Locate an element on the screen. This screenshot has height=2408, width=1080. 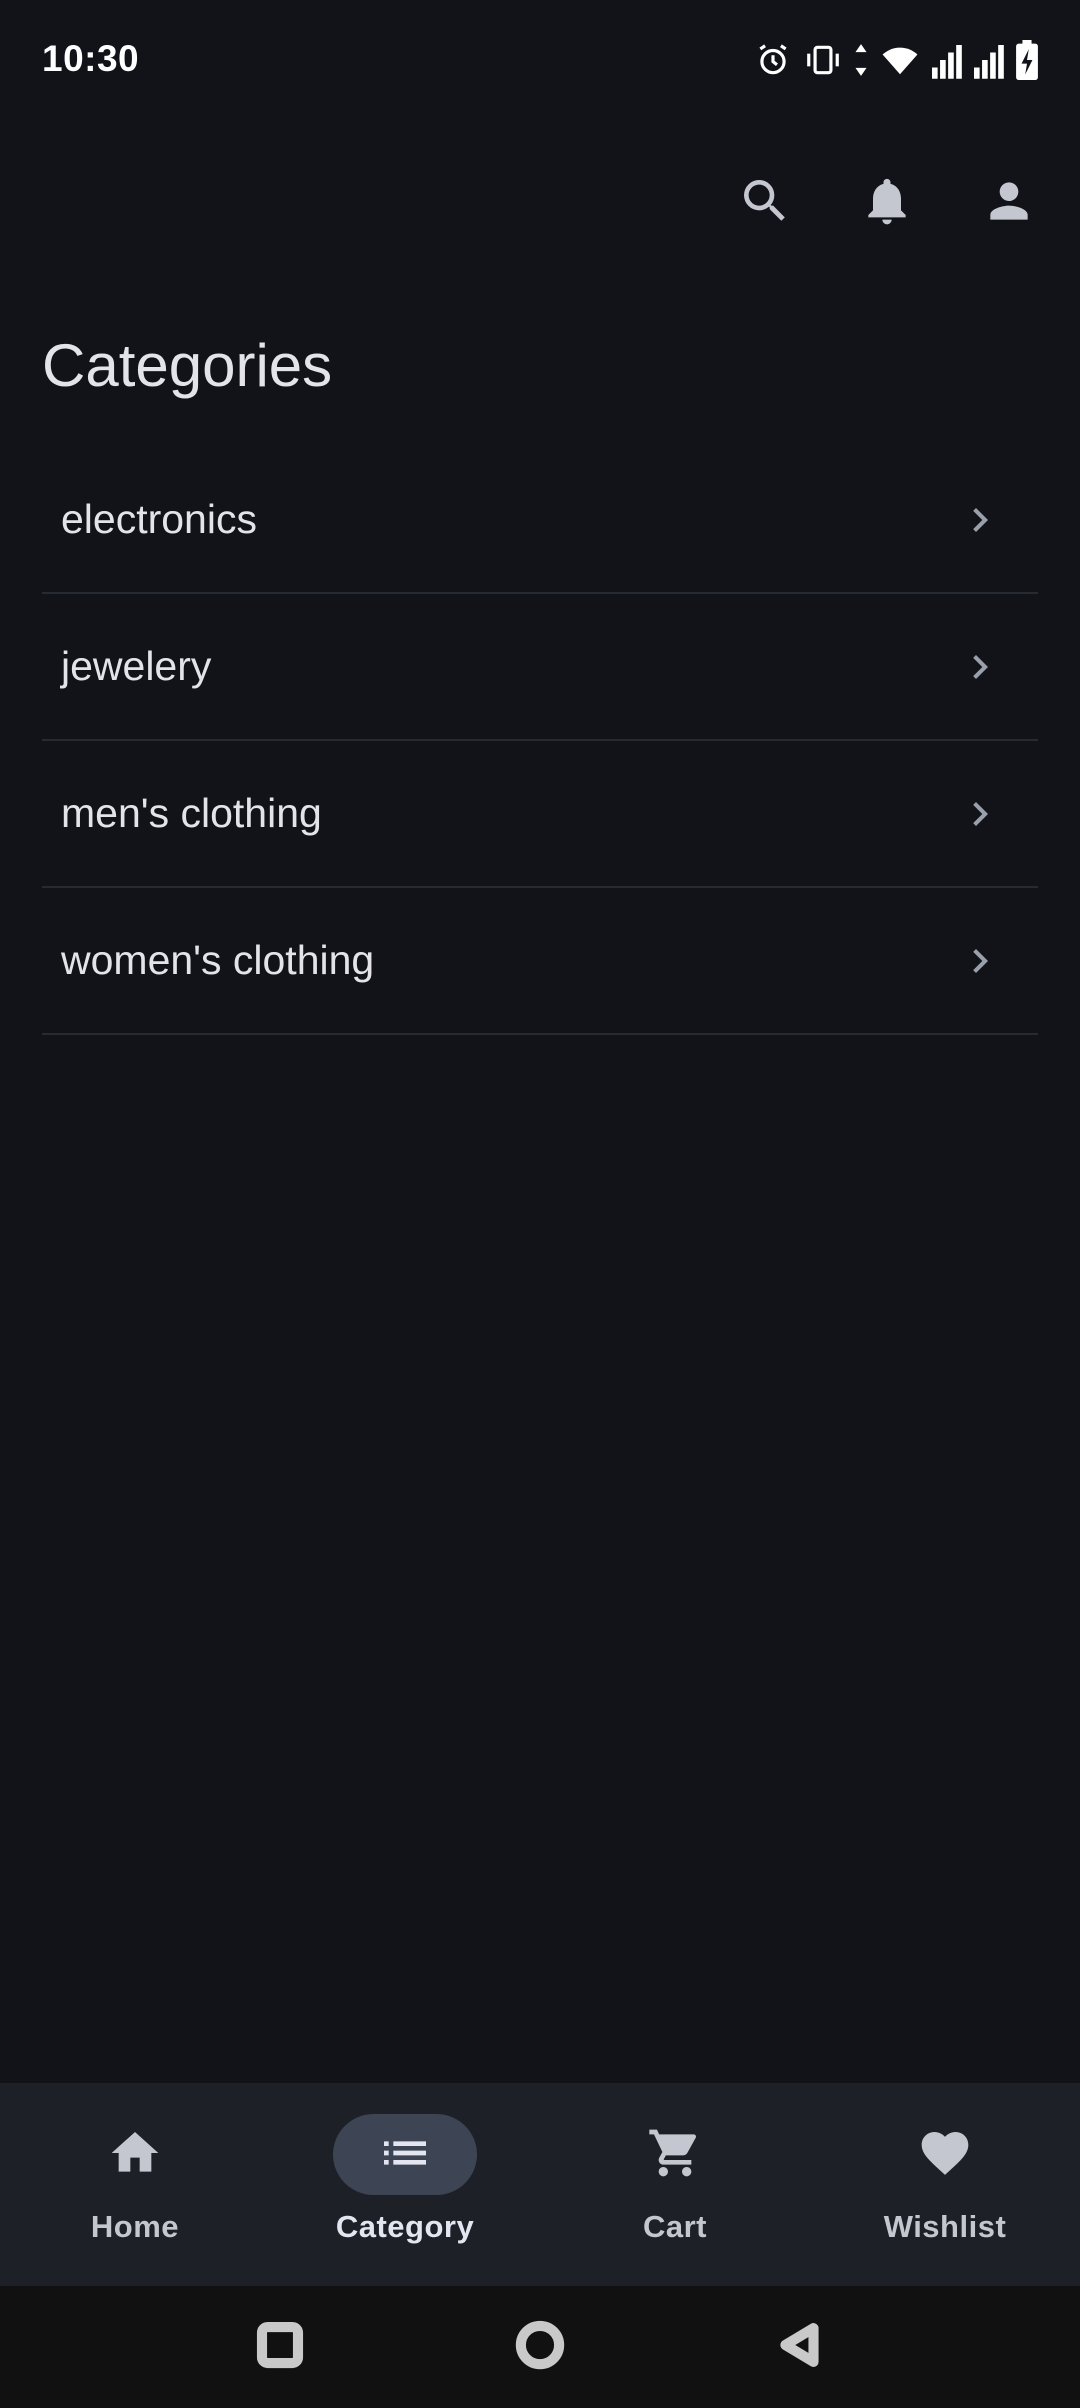
search-icon is located at coordinates (765, 203).